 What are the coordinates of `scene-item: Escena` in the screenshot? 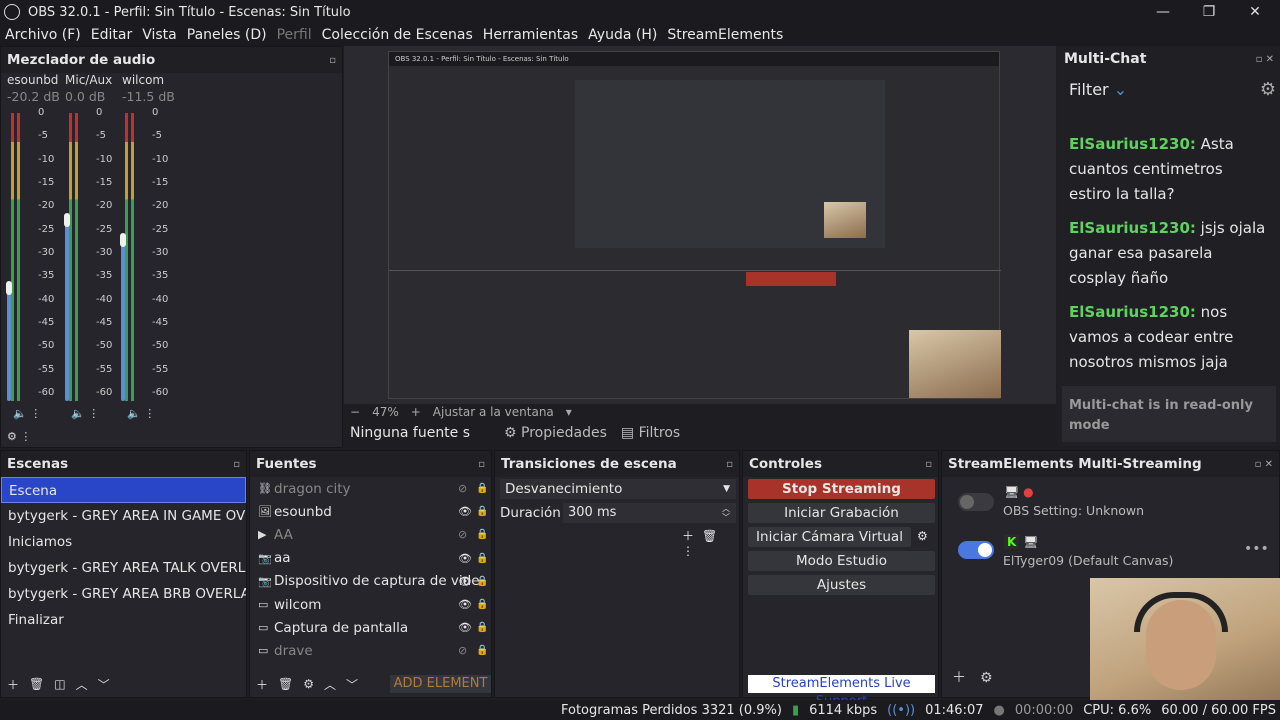 It's located at (123, 490).